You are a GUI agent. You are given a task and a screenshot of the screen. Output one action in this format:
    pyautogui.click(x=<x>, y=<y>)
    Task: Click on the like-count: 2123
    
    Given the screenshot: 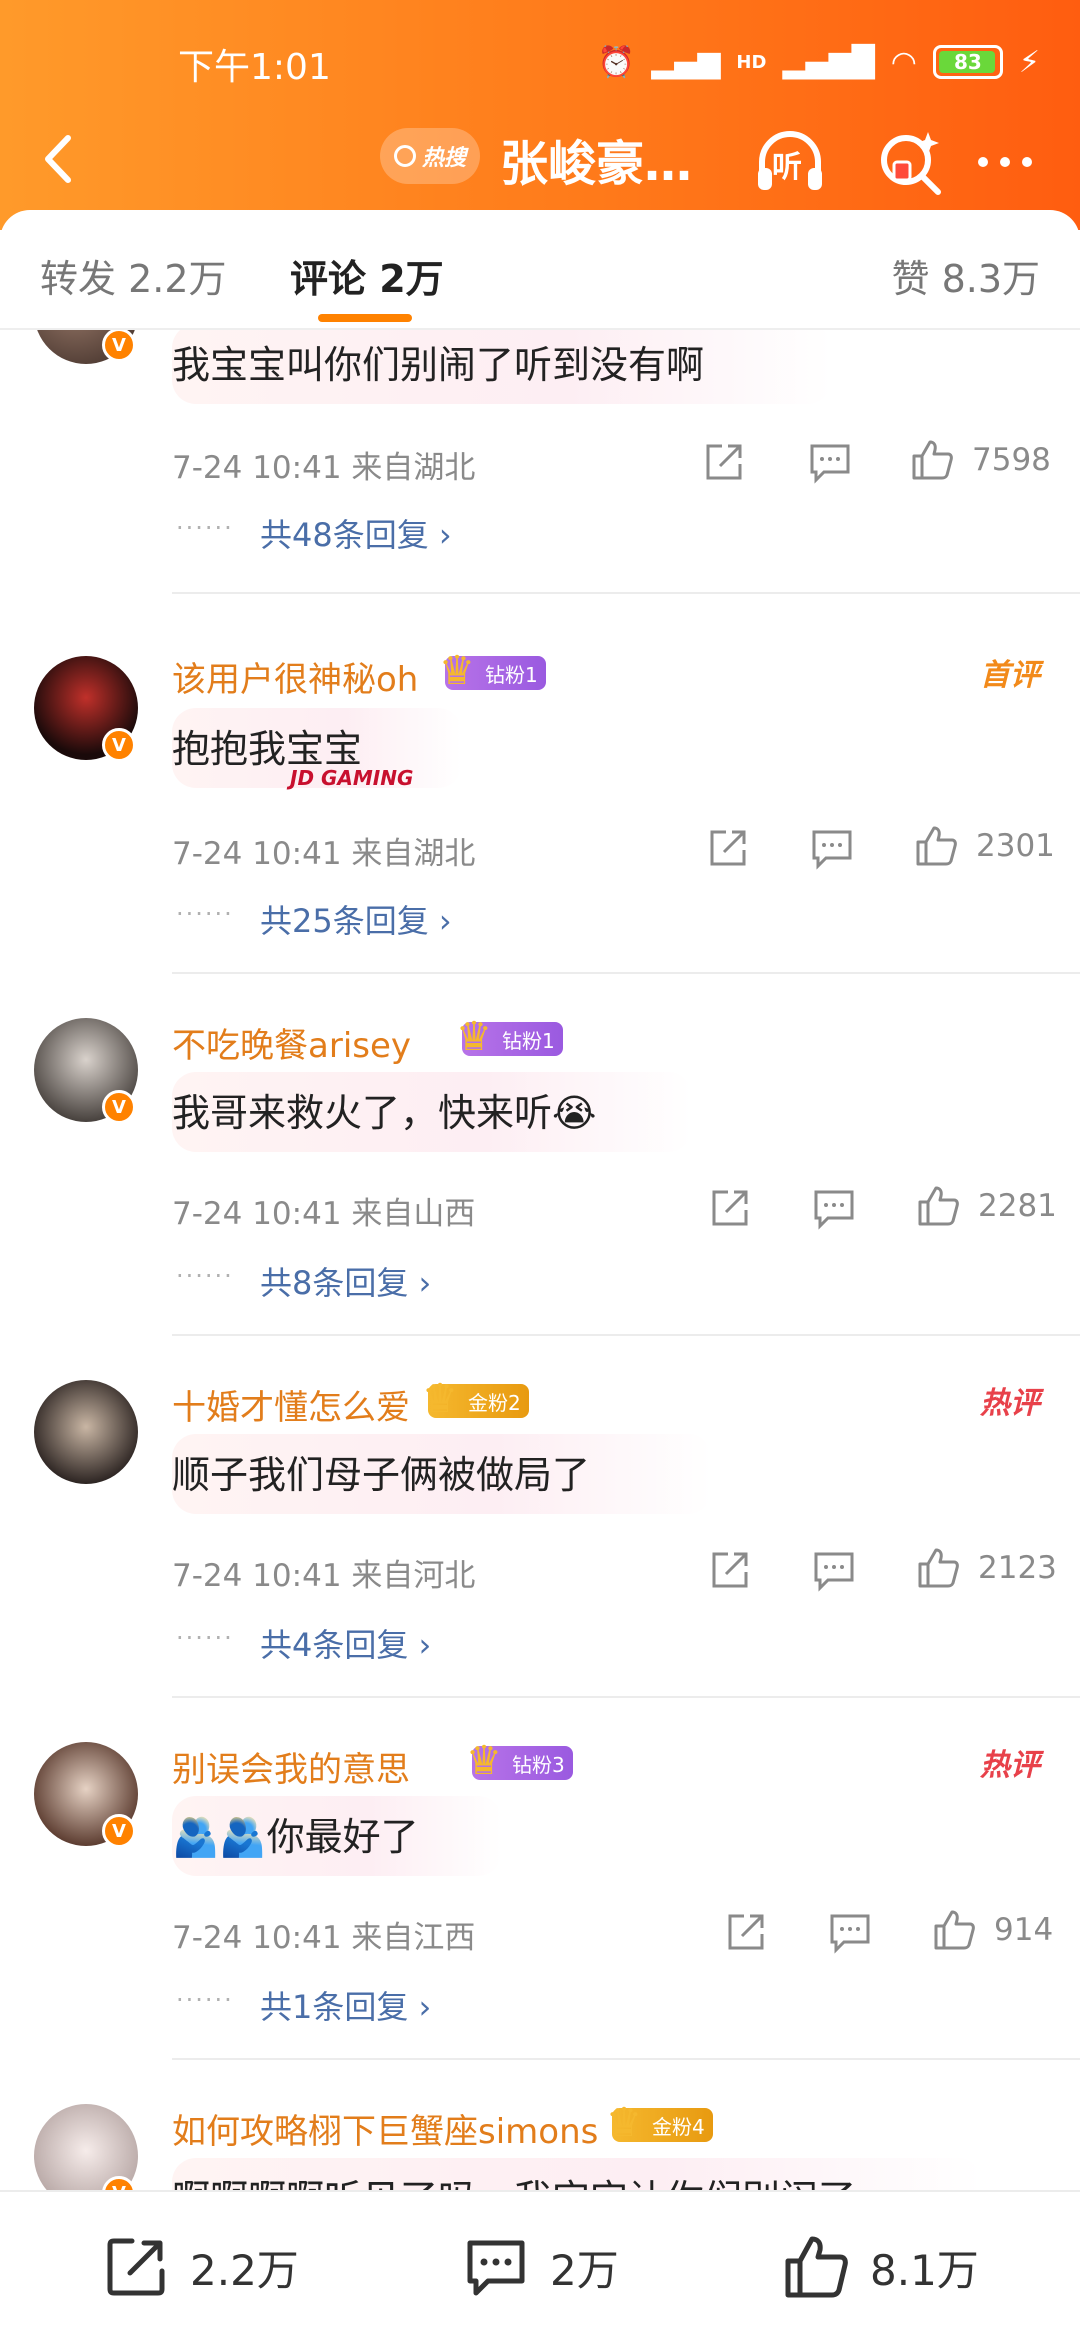 What is the action you would take?
    pyautogui.click(x=1017, y=1568)
    